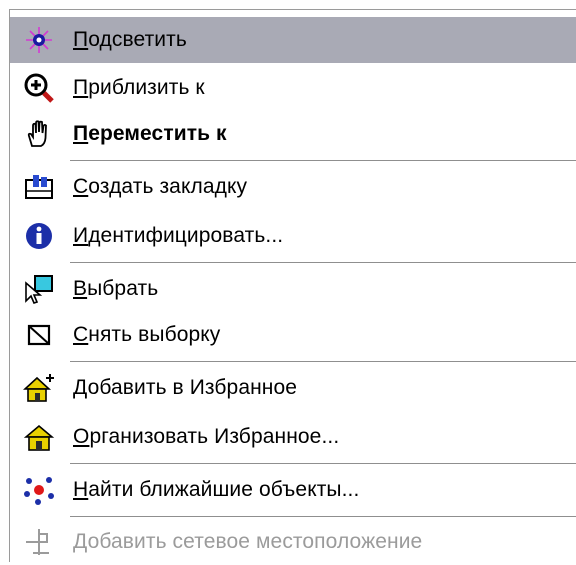 The height and width of the screenshot is (565, 576). Describe the element at coordinates (293, 40) in the screenshot. I see `menu-item-highlight: Подсветить` at that location.